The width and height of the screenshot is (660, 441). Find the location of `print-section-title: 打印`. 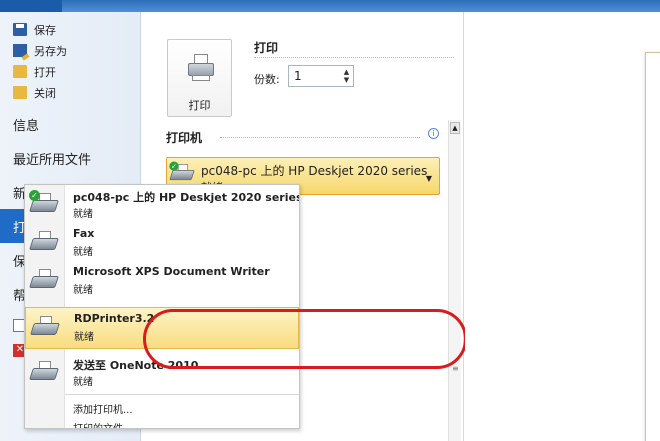

print-section-title: 打印 is located at coordinates (266, 48).